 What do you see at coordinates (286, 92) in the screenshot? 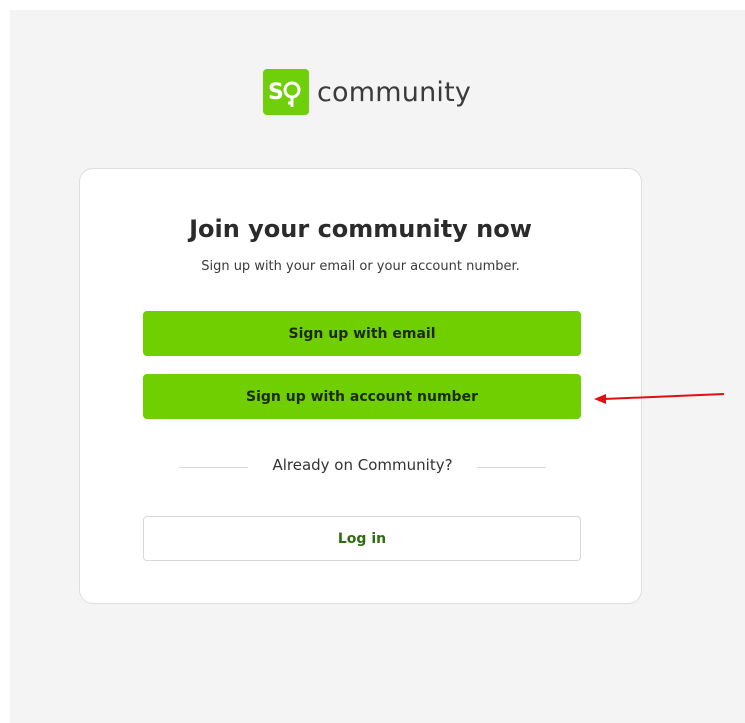
I see `community-logo-icon: S` at bounding box center [286, 92].